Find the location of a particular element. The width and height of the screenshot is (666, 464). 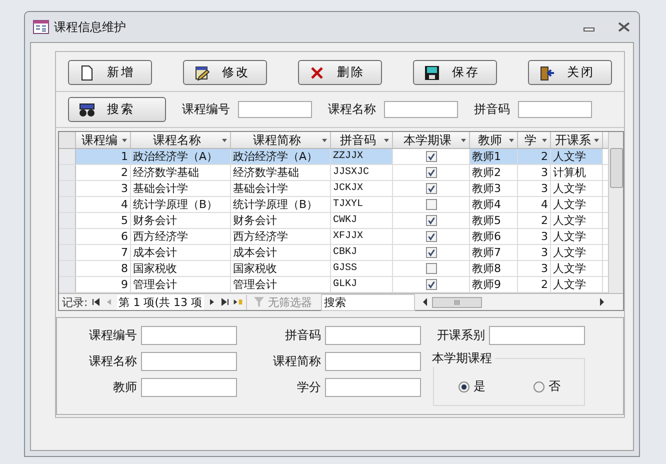

column-header: 拼音码 is located at coordinates (362, 140).